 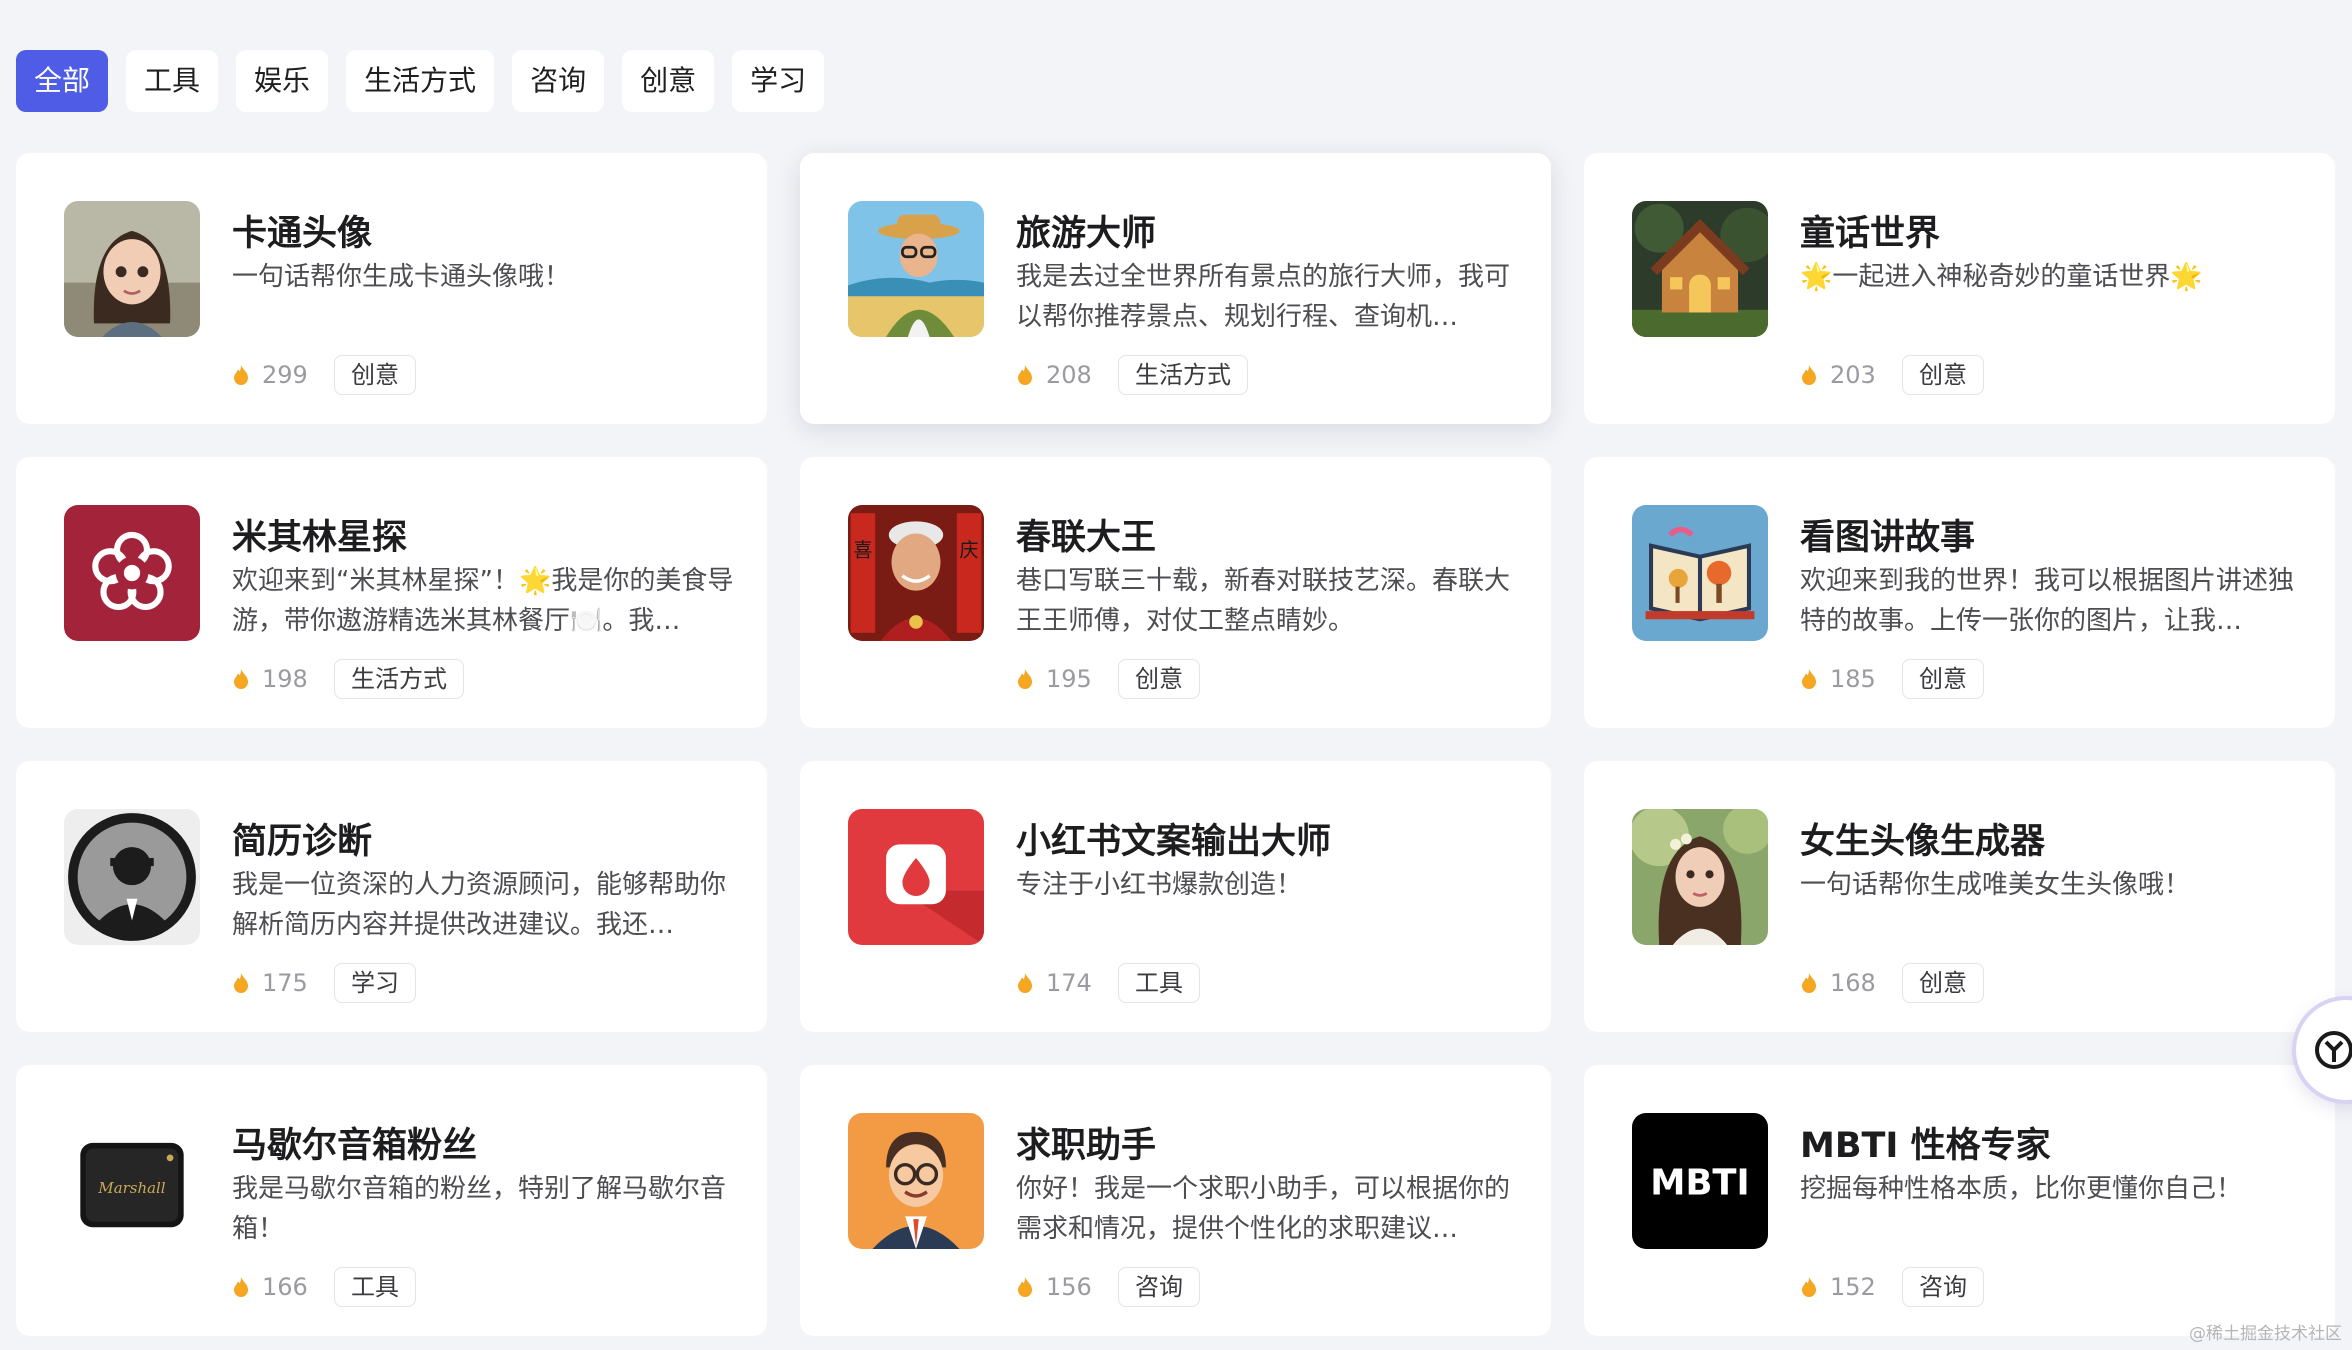 What do you see at coordinates (285, 983) in the screenshot?
I see `usage-count: 175` at bounding box center [285, 983].